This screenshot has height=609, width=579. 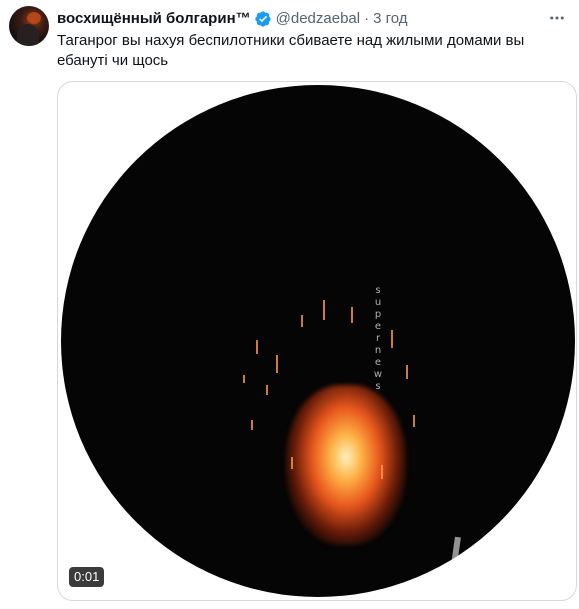 What do you see at coordinates (34, 18) in the screenshot?
I see `avatar-highlight` at bounding box center [34, 18].